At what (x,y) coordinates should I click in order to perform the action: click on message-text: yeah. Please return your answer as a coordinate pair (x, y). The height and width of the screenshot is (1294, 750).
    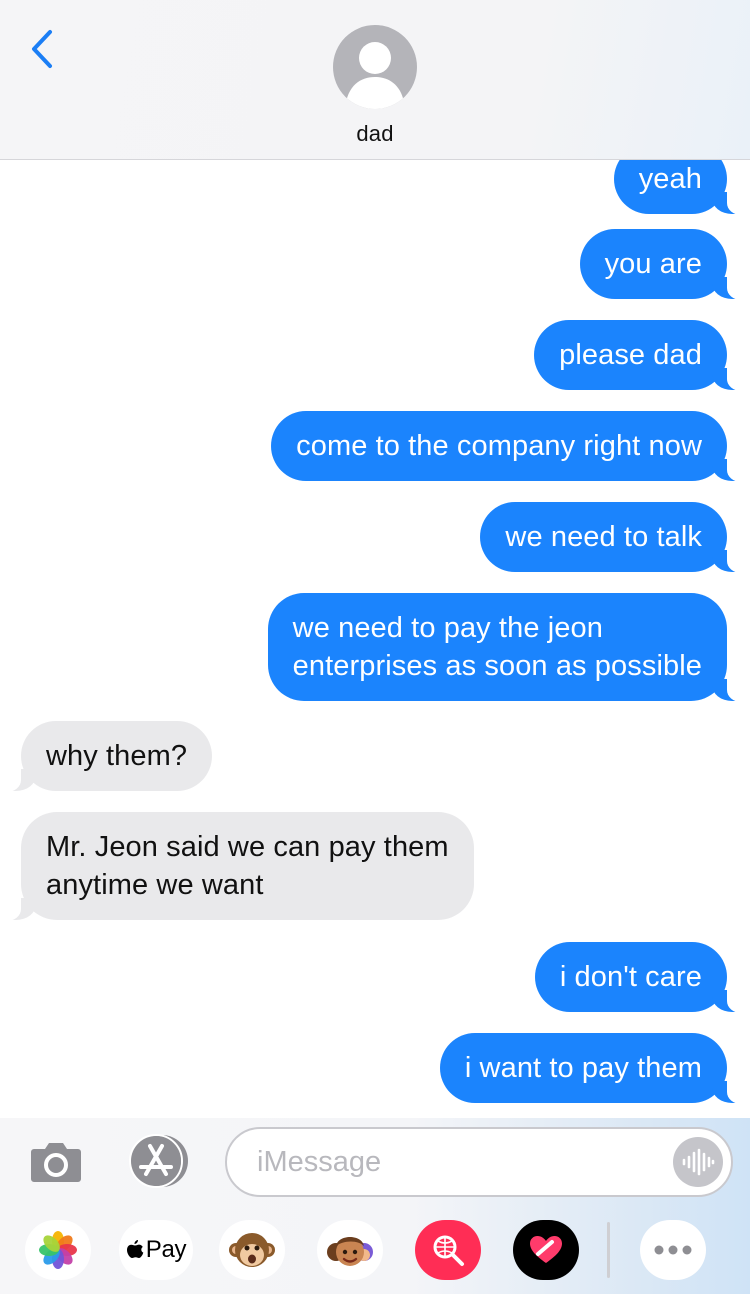
    Looking at the image, I should click on (670, 179).